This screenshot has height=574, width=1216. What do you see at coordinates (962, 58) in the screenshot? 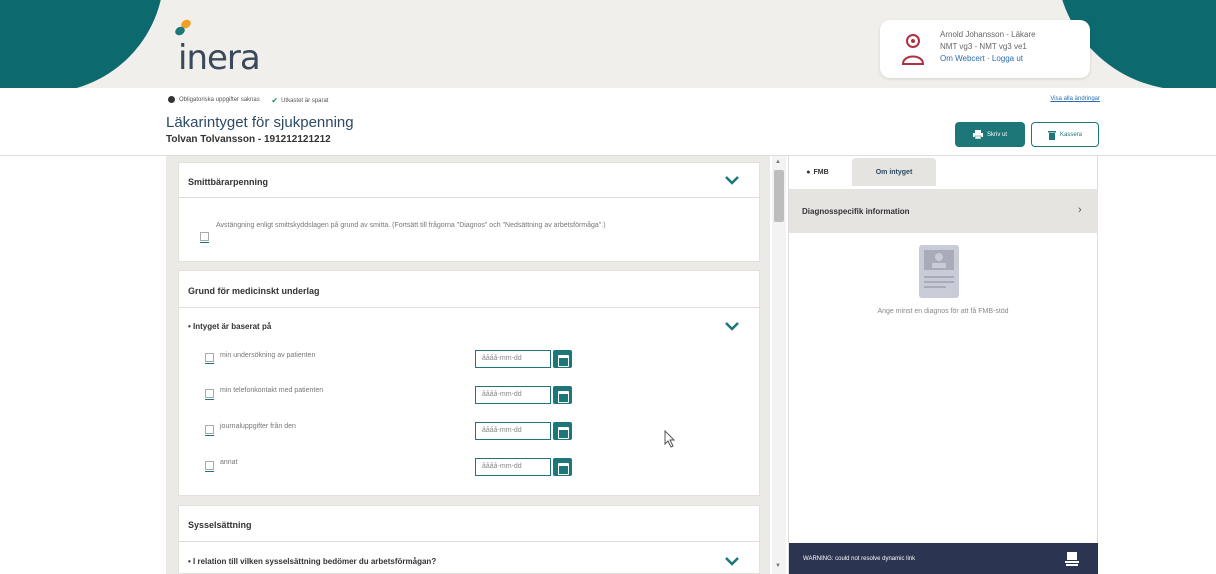
I see `about-link: Om Webcert` at bounding box center [962, 58].